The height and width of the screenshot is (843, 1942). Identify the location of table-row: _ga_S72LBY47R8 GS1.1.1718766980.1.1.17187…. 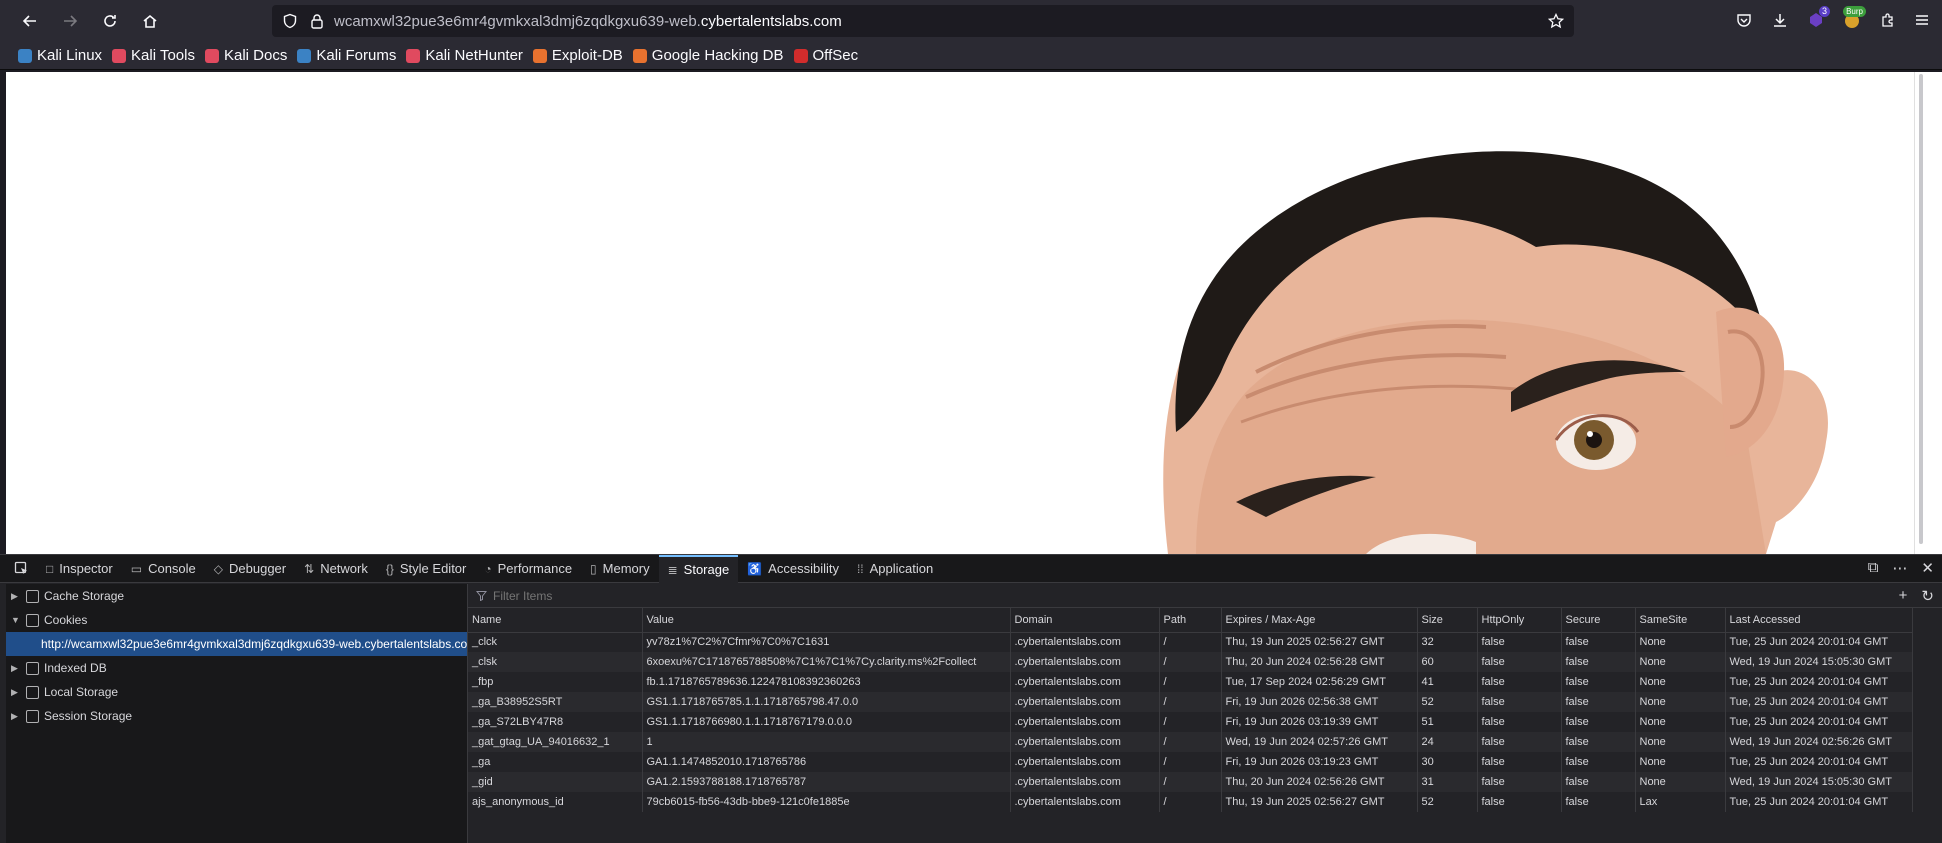
(1190, 722).